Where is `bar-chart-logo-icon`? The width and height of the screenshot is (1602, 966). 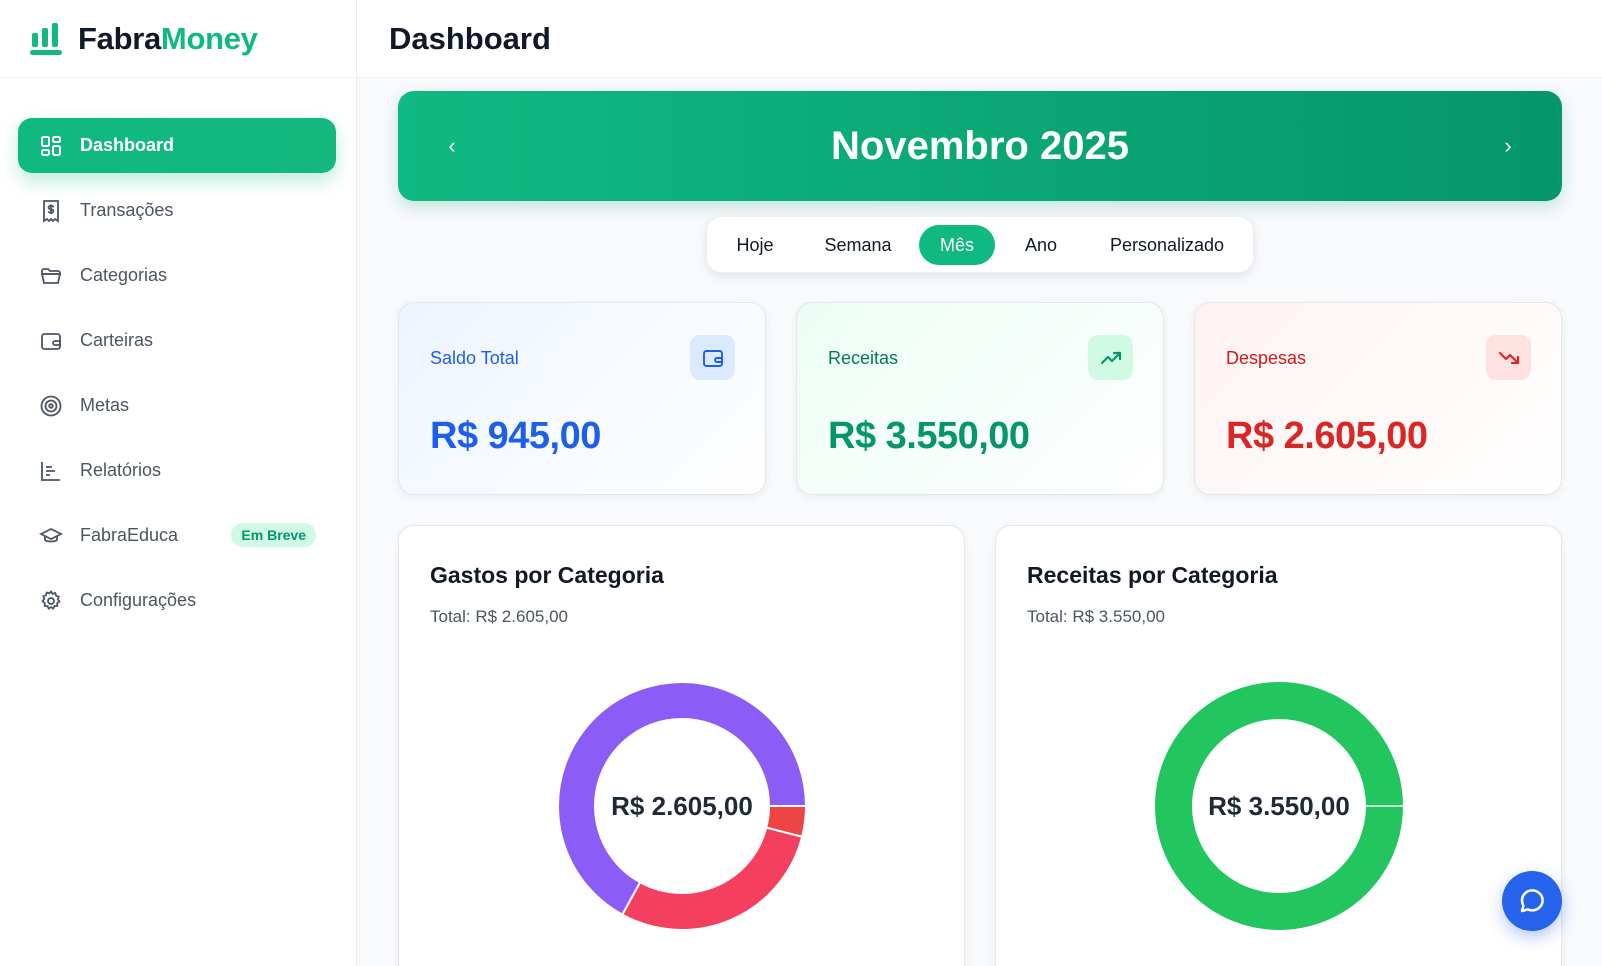 bar-chart-logo-icon is located at coordinates (46, 38).